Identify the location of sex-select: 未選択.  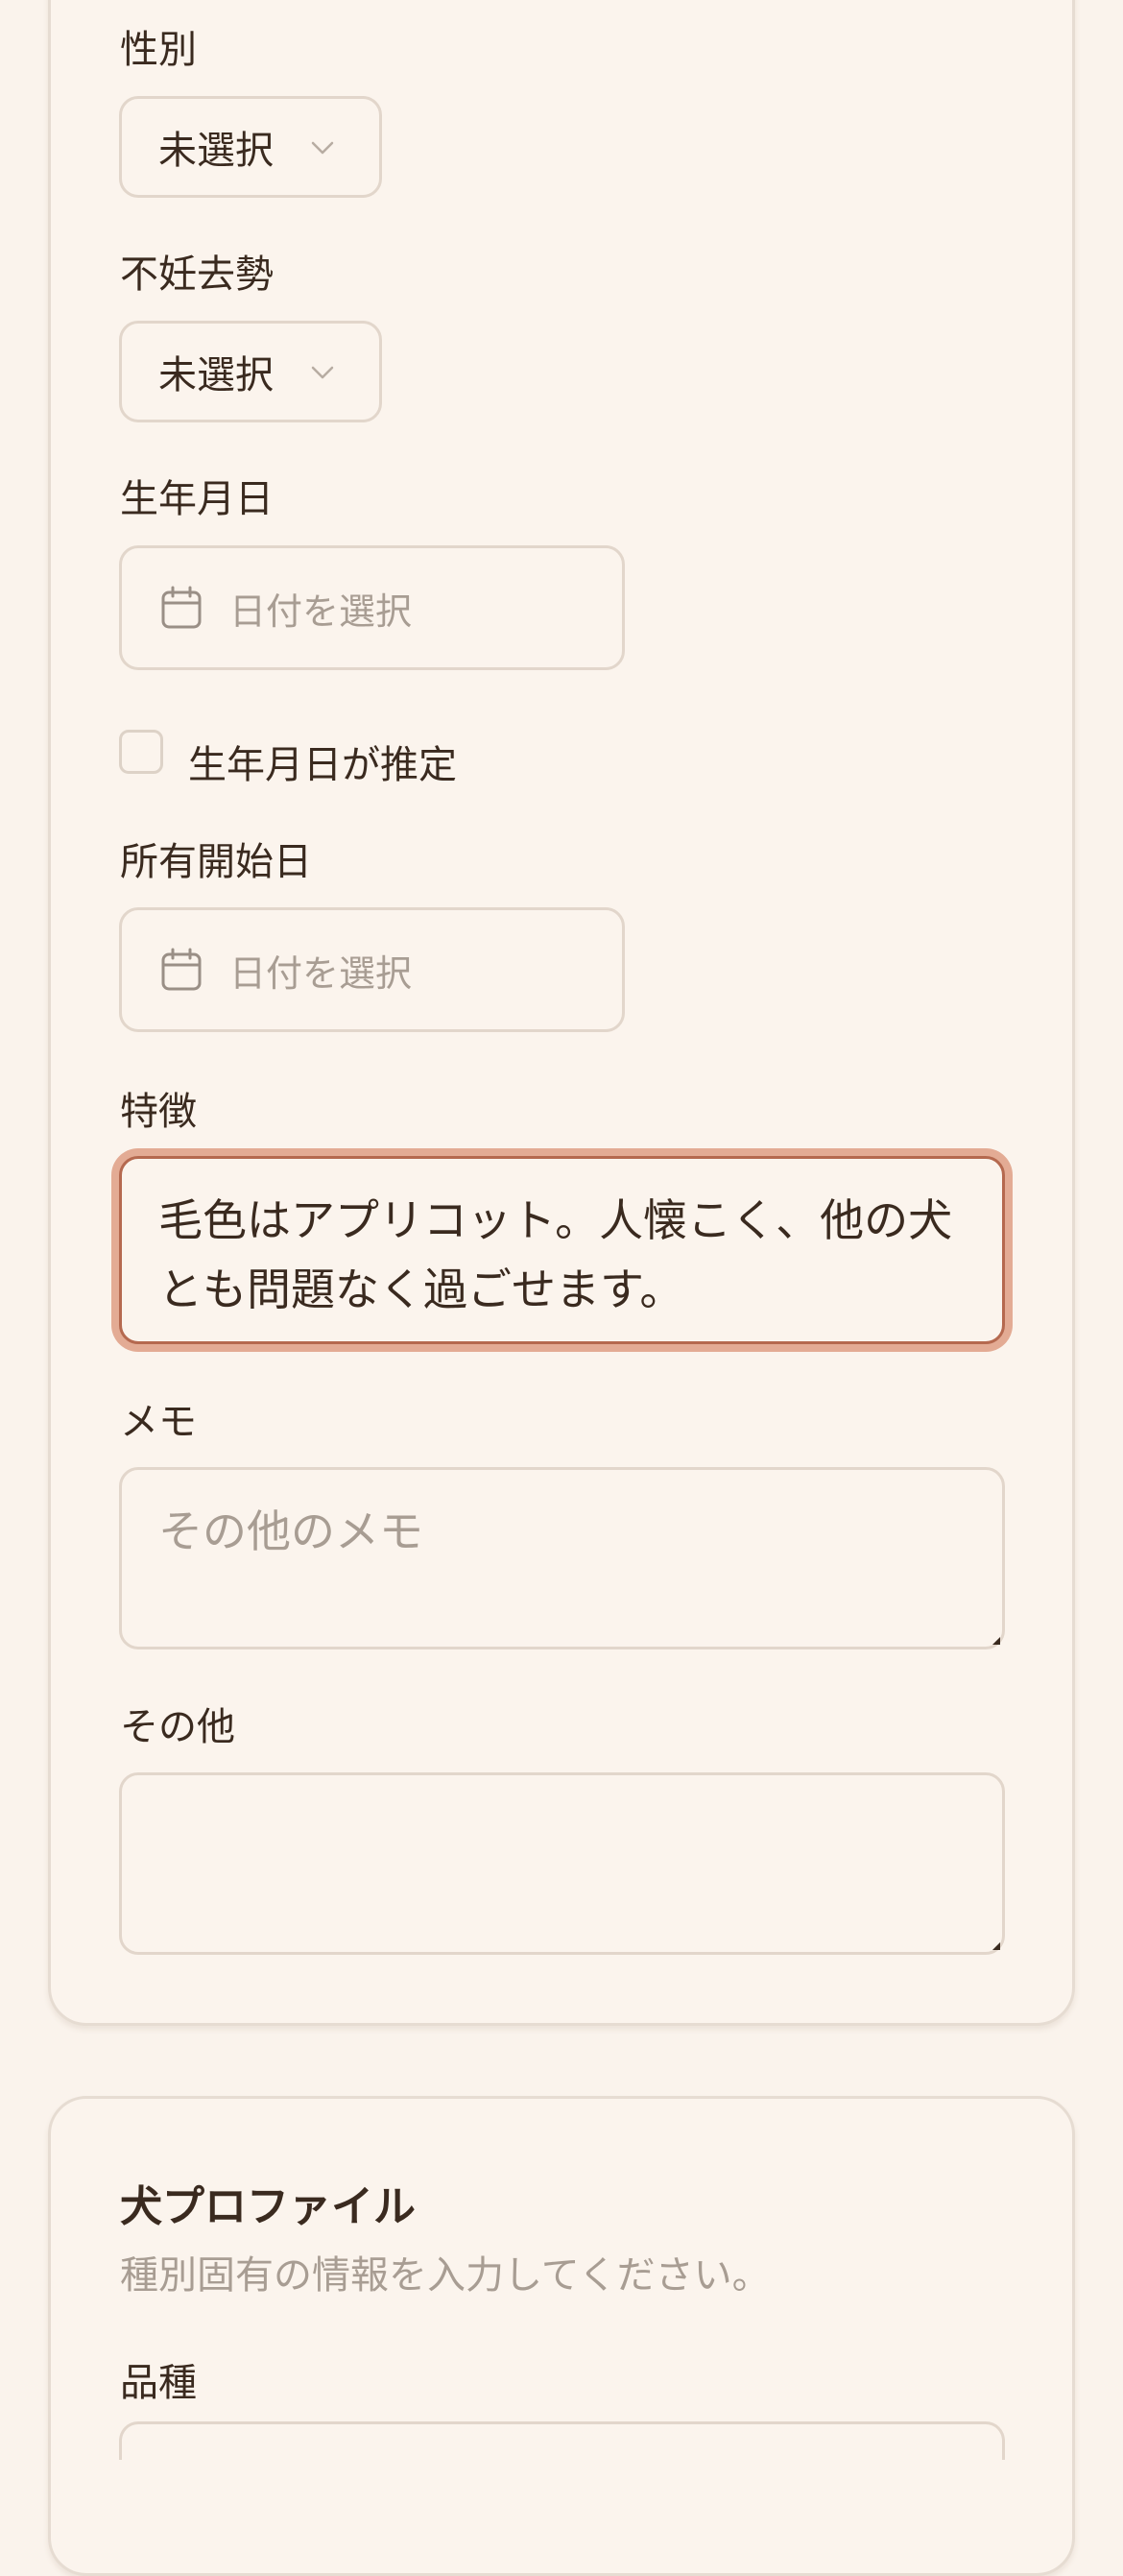
(250, 147).